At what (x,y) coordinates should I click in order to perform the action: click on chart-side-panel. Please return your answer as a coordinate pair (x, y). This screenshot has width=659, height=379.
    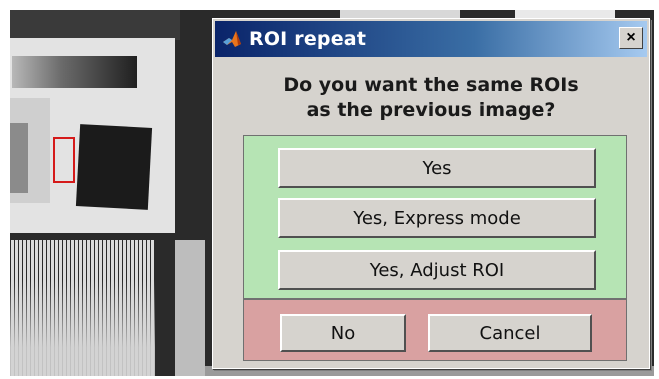
    Looking at the image, I should click on (190, 308).